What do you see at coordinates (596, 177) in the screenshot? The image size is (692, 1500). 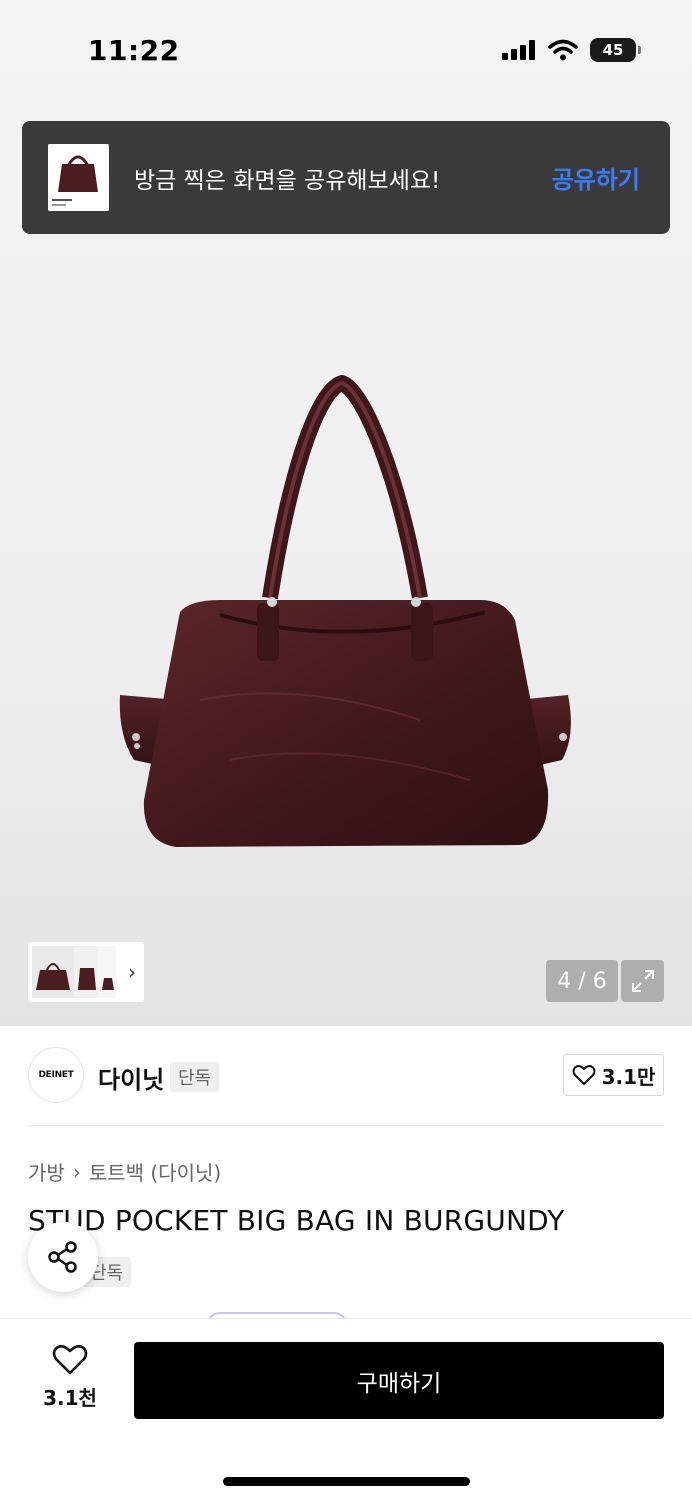 I see `toast-share-button: 공유하기` at bounding box center [596, 177].